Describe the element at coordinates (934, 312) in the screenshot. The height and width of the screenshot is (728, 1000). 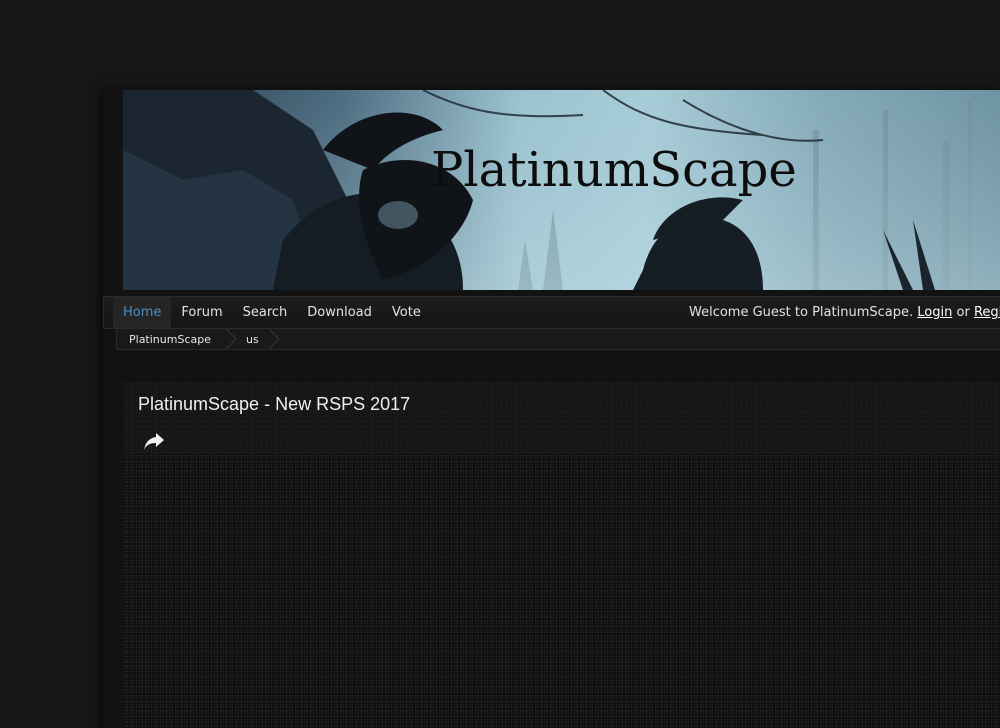
I see `login-link: Login` at that location.